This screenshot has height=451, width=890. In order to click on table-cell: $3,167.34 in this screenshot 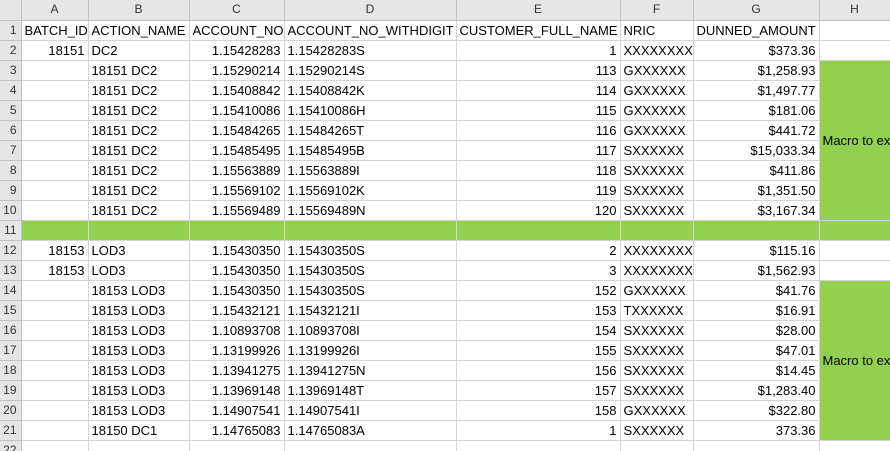, I will do `click(756, 210)`.